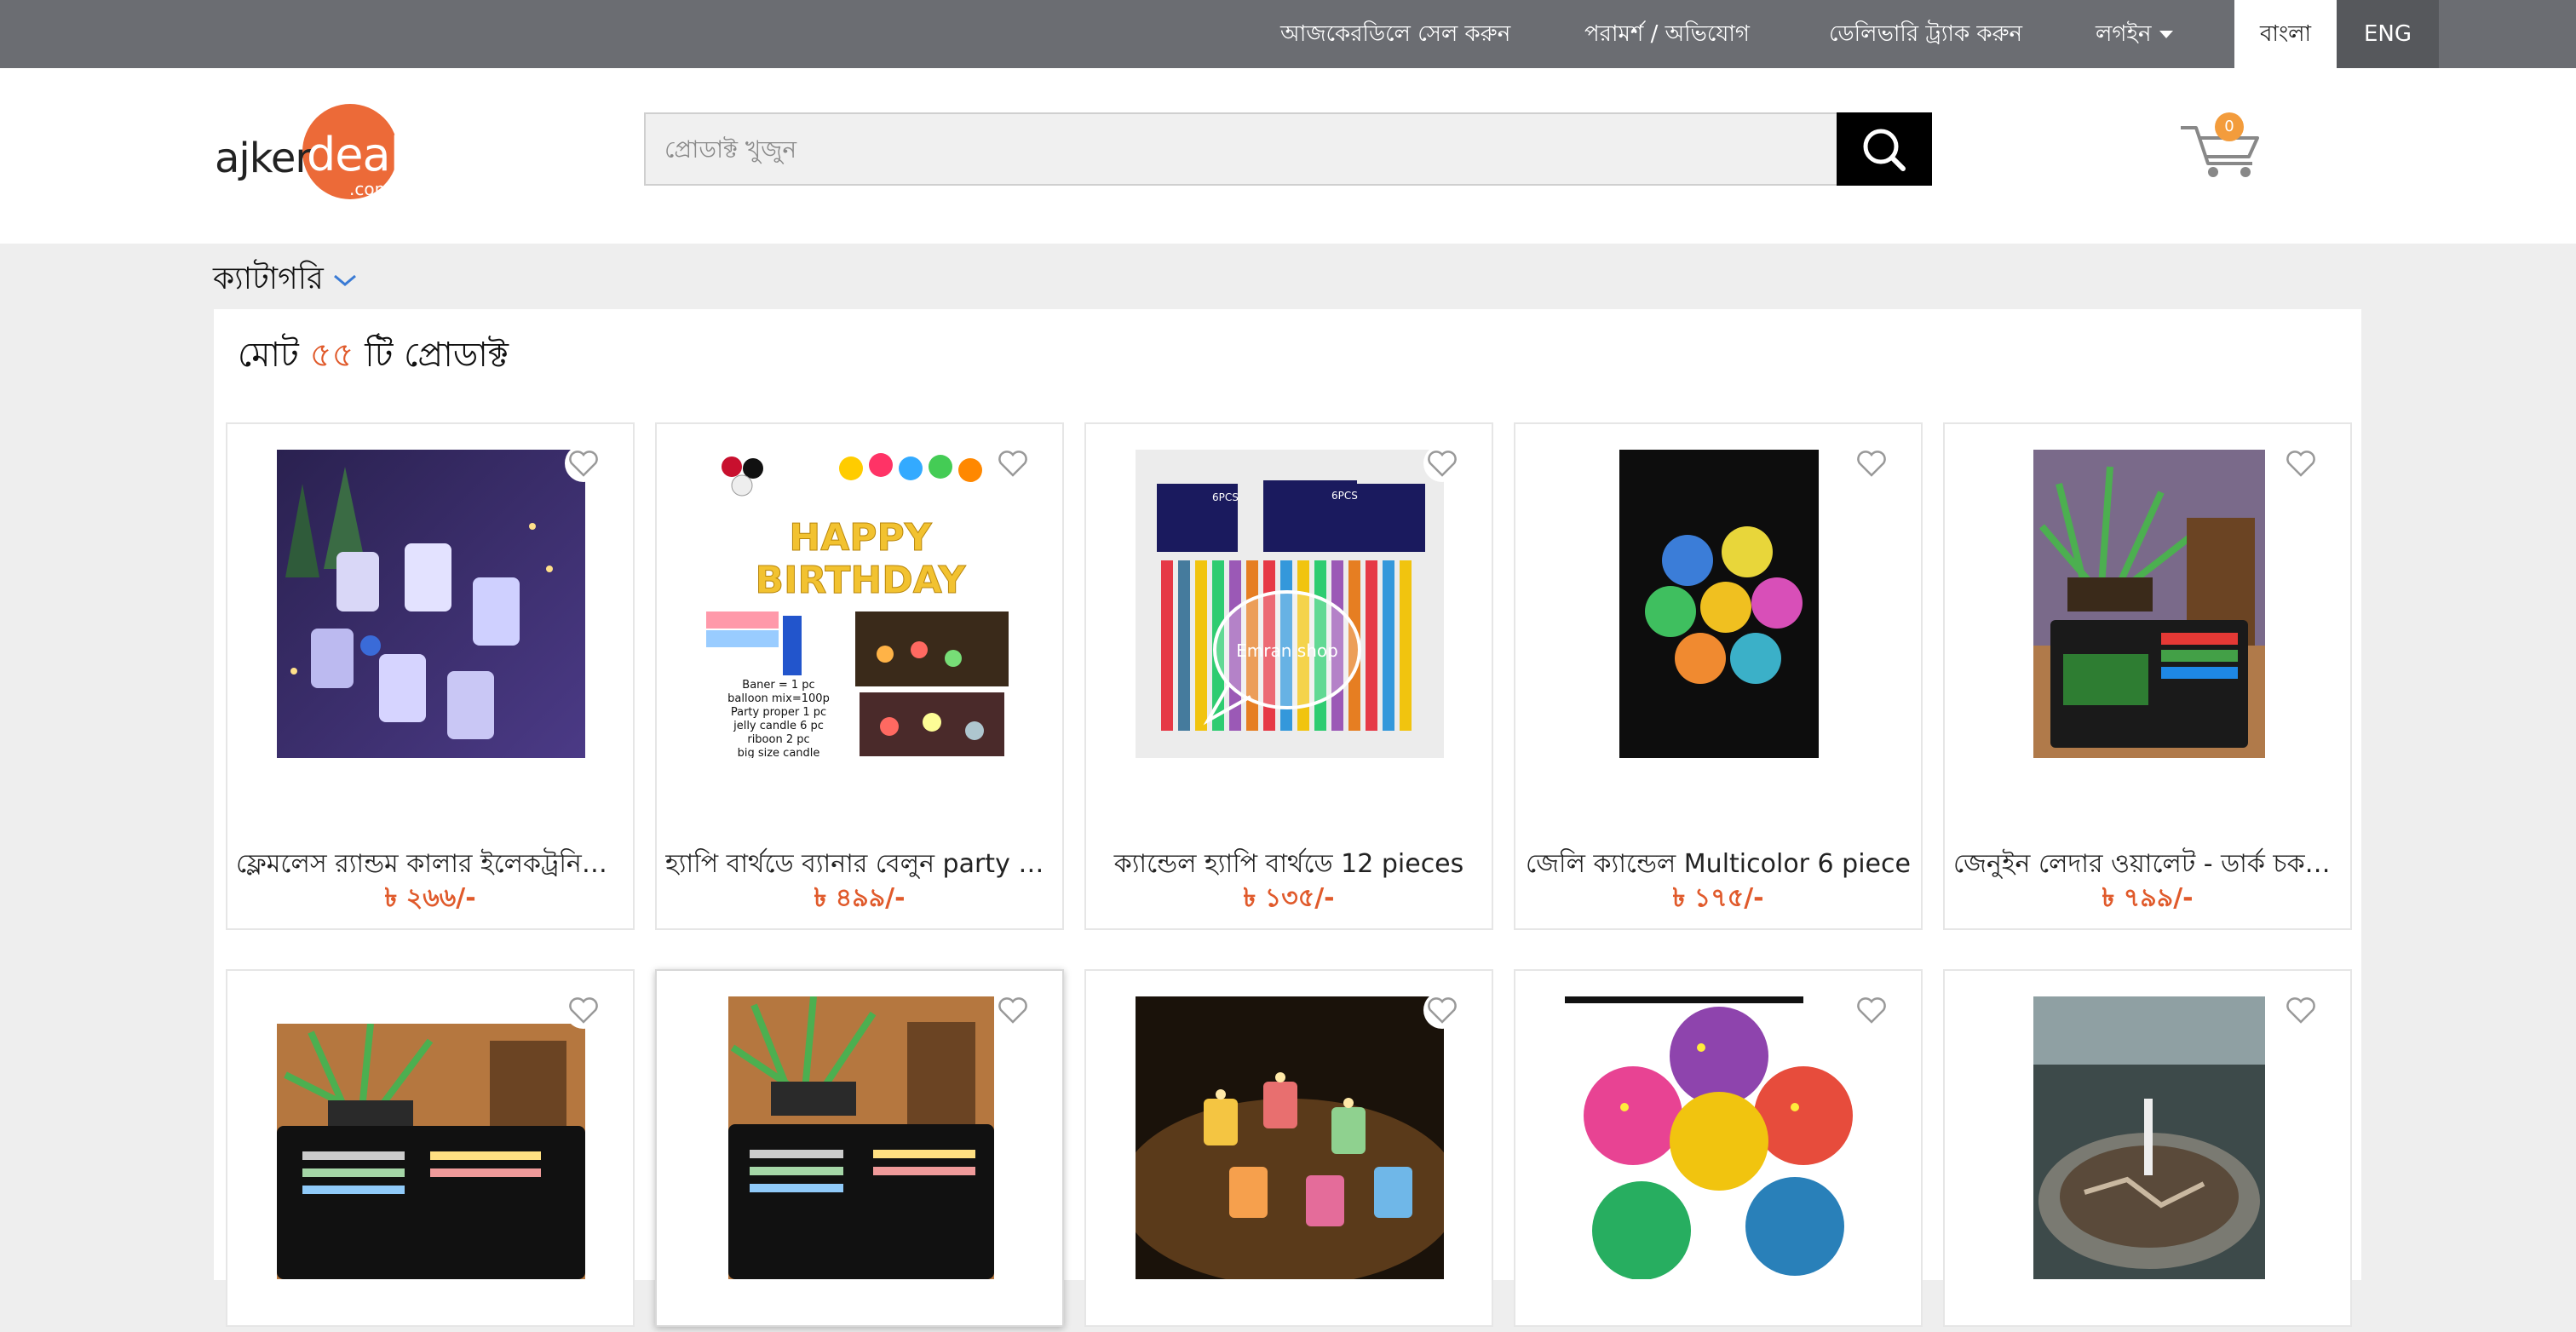  I want to click on search-input, so click(1241, 149).